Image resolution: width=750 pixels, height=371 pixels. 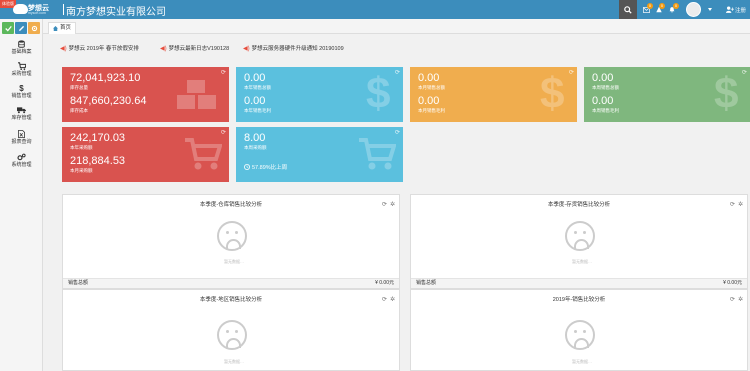 What do you see at coordinates (63, 9) in the screenshot?
I see `divider` at bounding box center [63, 9].